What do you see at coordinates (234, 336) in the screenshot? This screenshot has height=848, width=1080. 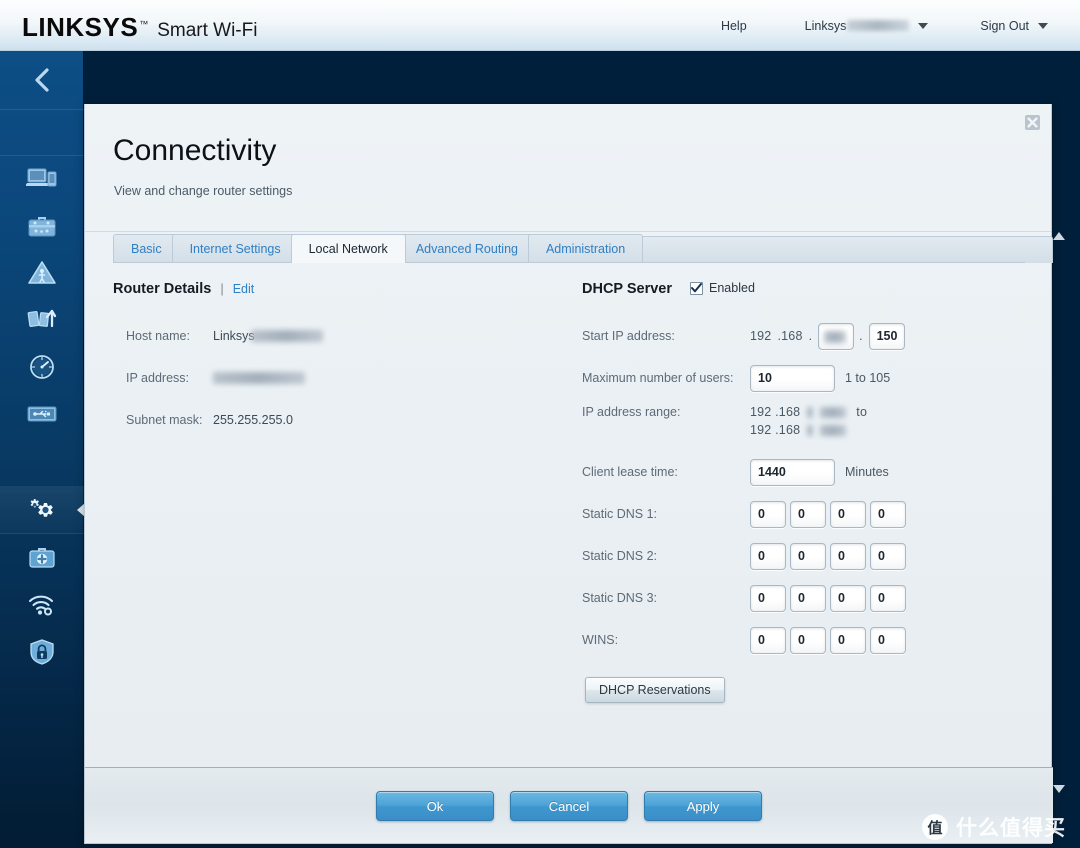 I see `host-name-value: Linksys` at bounding box center [234, 336].